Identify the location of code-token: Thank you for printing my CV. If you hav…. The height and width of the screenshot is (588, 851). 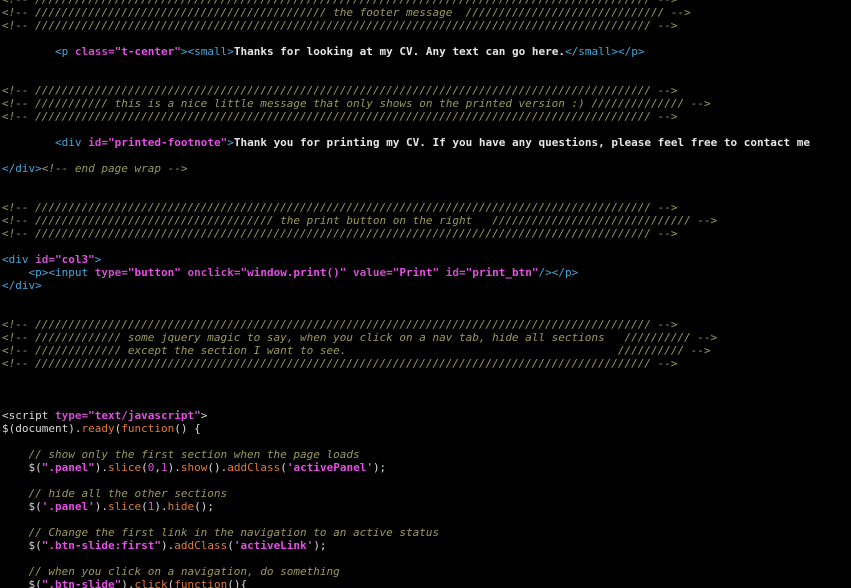
(521, 142).